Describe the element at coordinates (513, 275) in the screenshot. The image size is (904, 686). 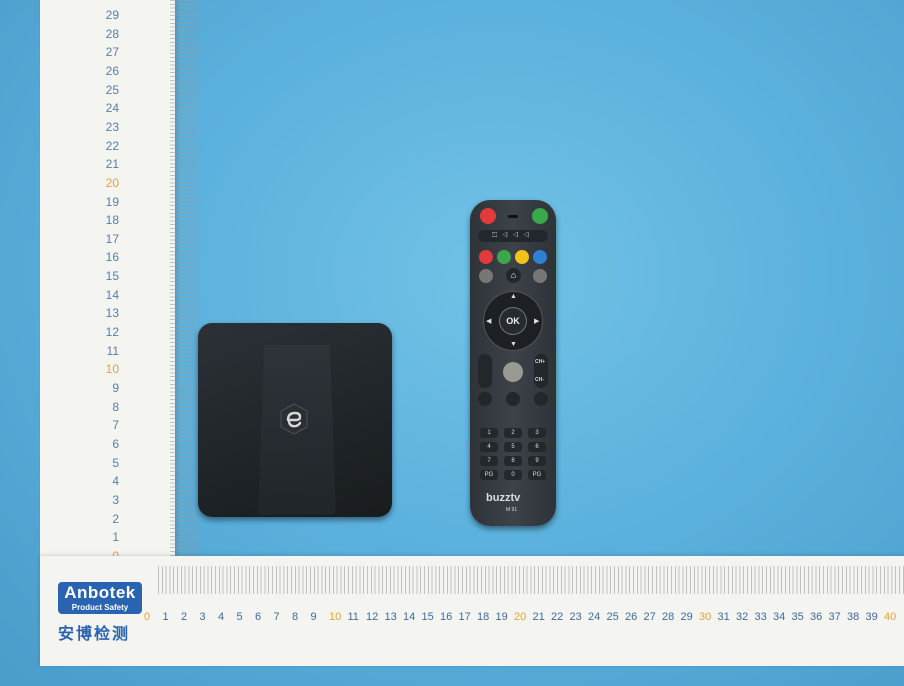
I see `home-icon: ⌂` at that location.